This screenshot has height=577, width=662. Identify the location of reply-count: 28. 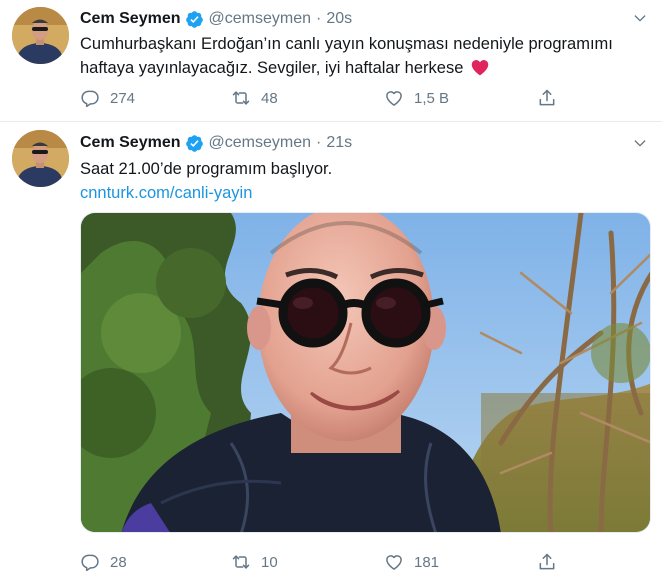
(118, 562).